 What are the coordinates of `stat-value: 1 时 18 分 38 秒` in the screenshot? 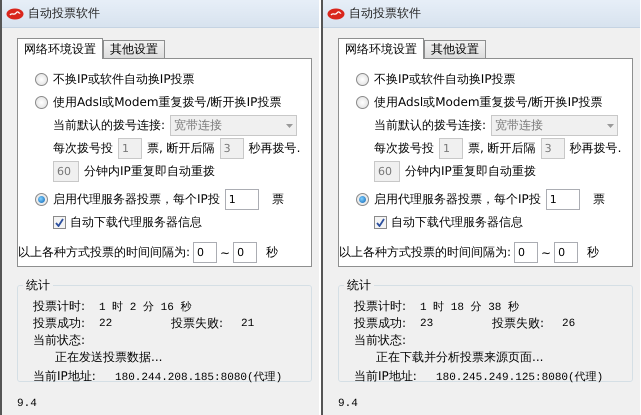 It's located at (470, 307).